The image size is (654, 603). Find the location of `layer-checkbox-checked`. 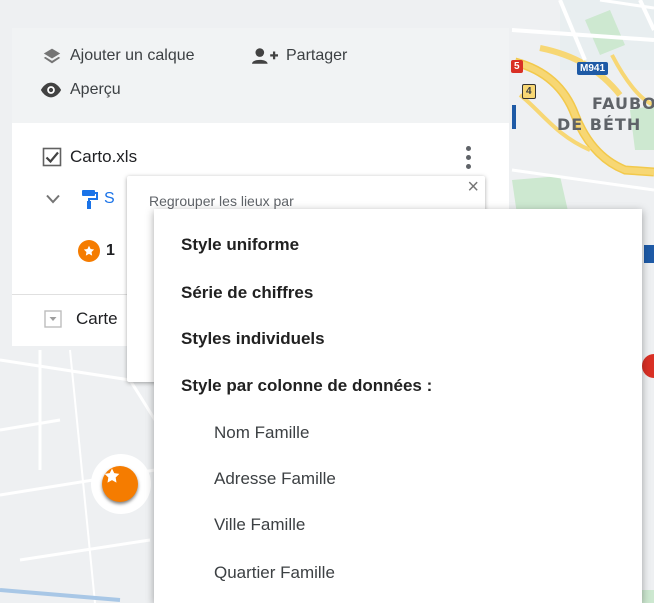

layer-checkbox-checked is located at coordinates (52, 157).